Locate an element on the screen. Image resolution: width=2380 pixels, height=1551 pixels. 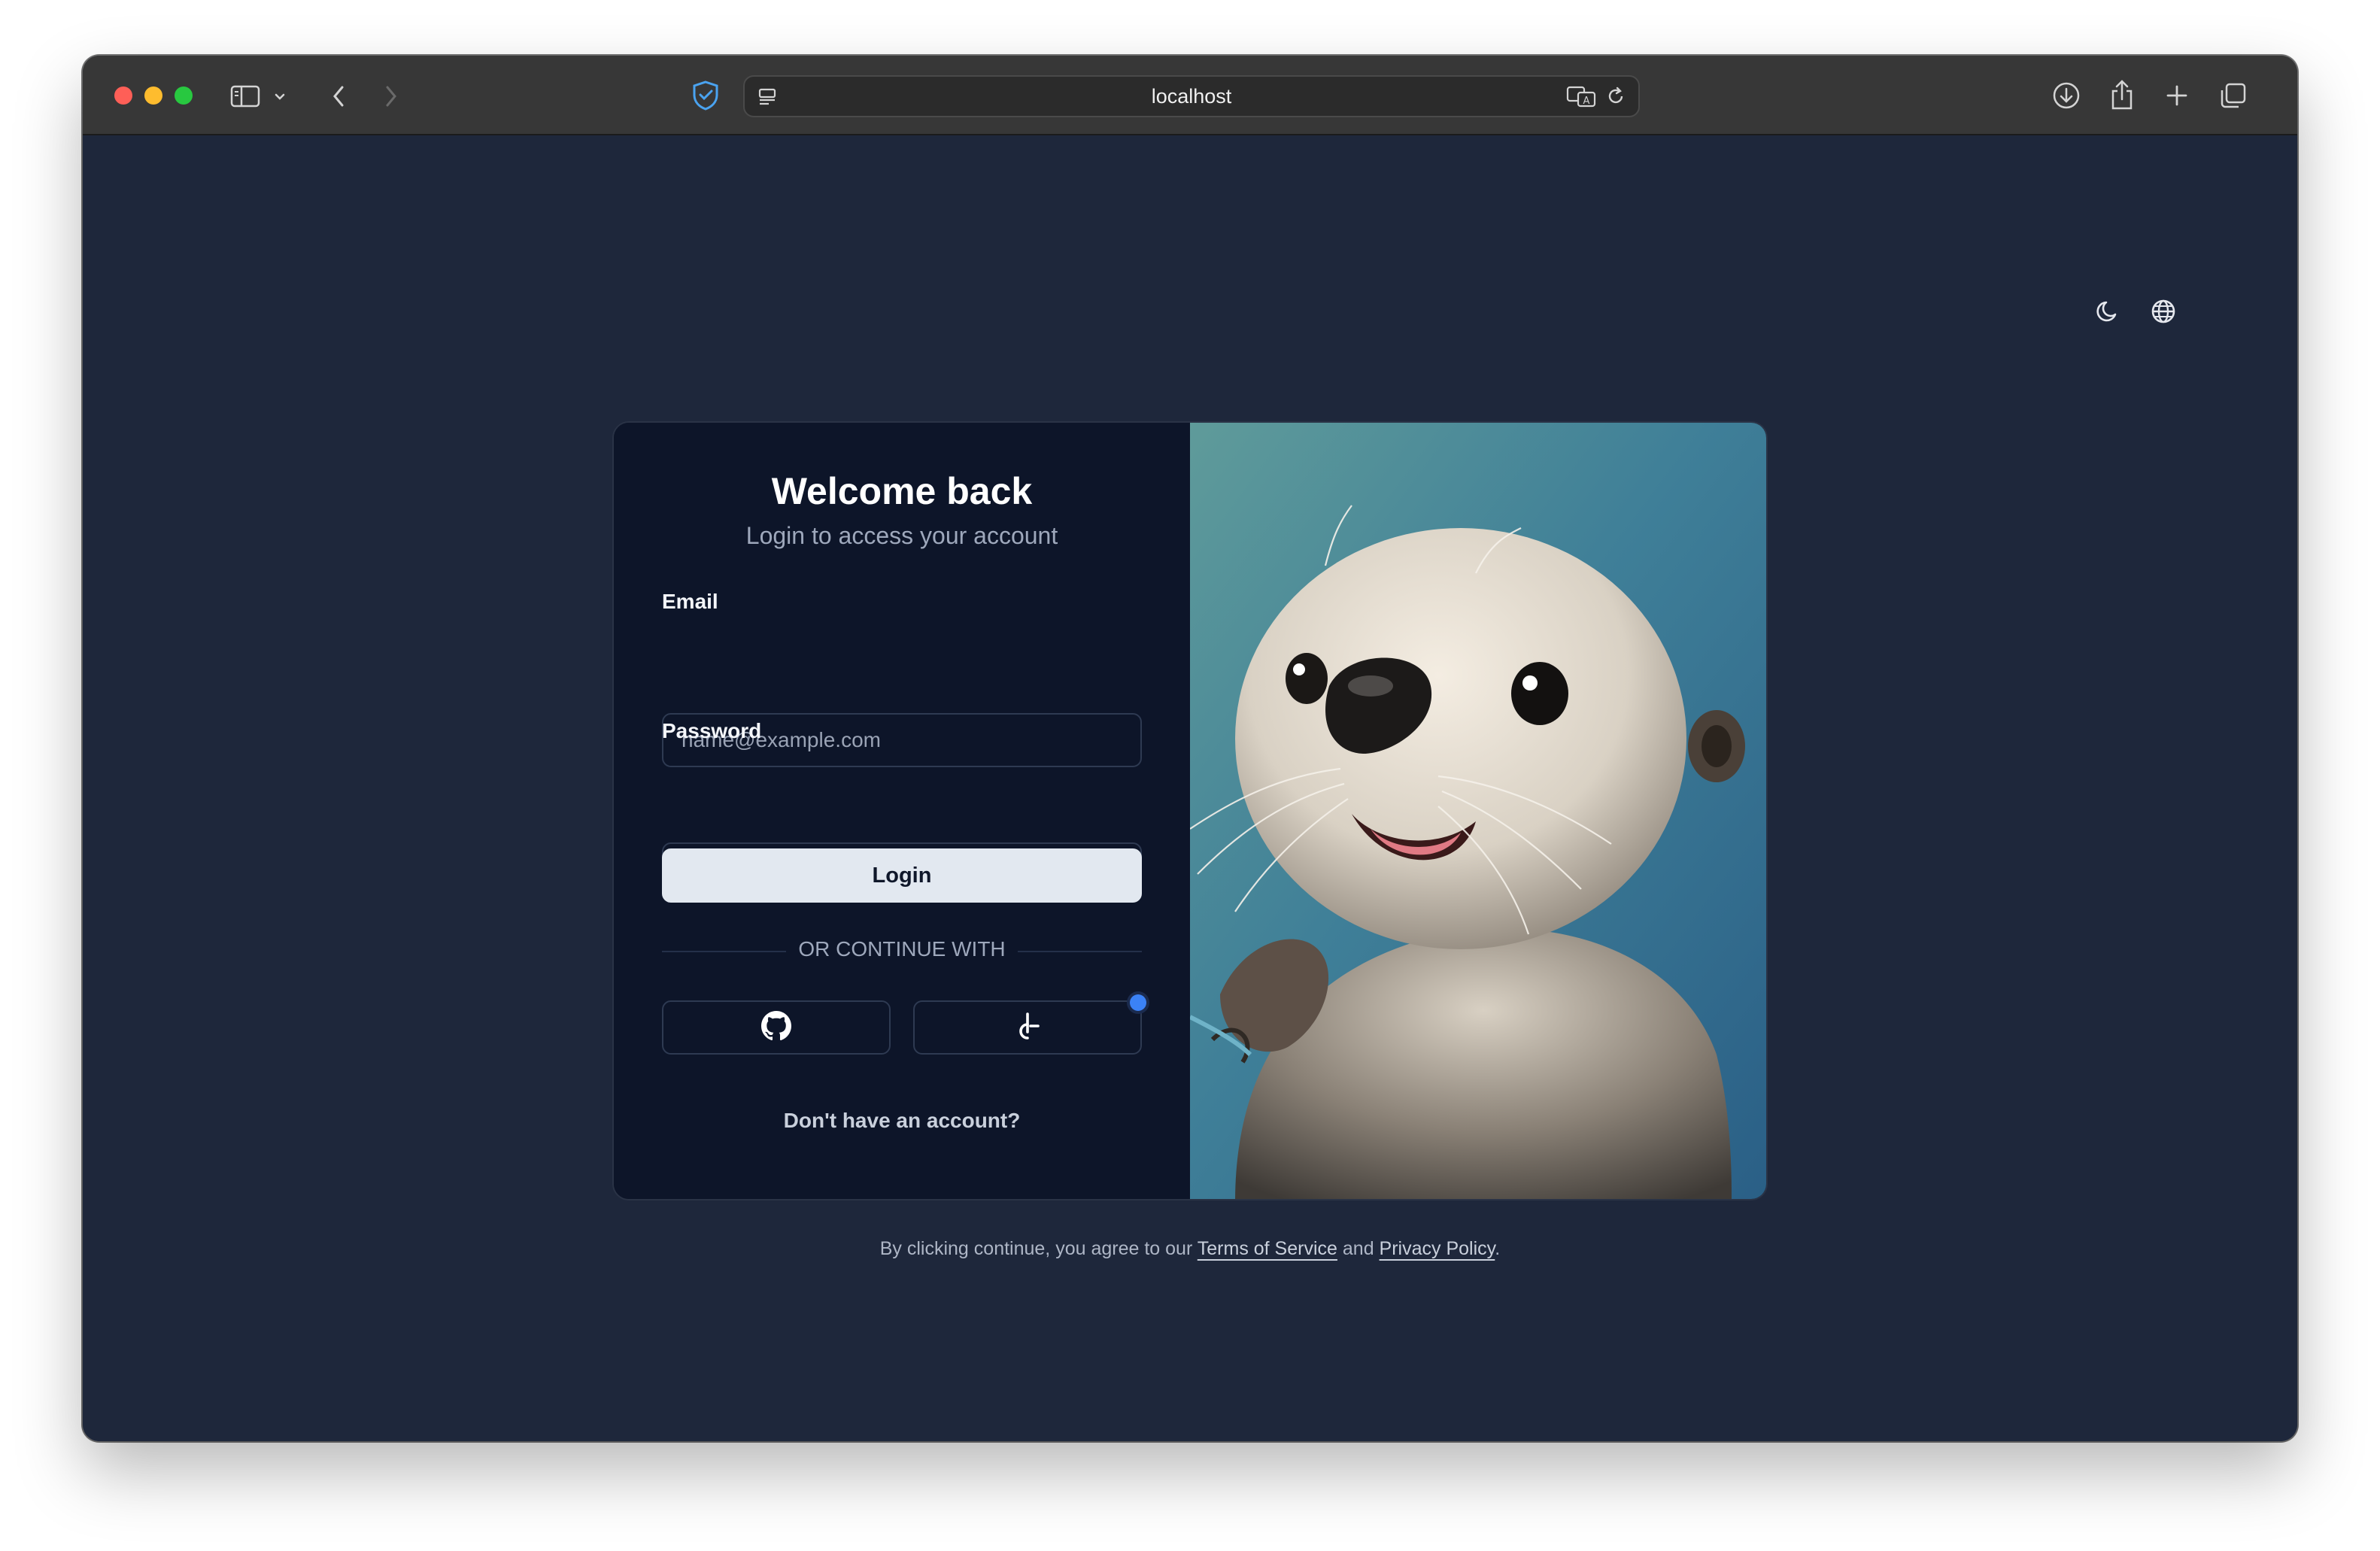
alternate-login-button is located at coordinates (1027, 1027).